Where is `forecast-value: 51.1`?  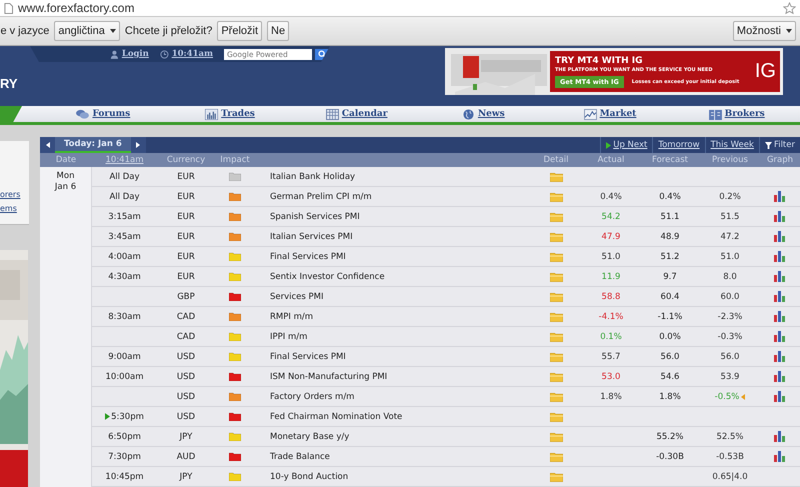 forecast-value: 51.1 is located at coordinates (670, 217).